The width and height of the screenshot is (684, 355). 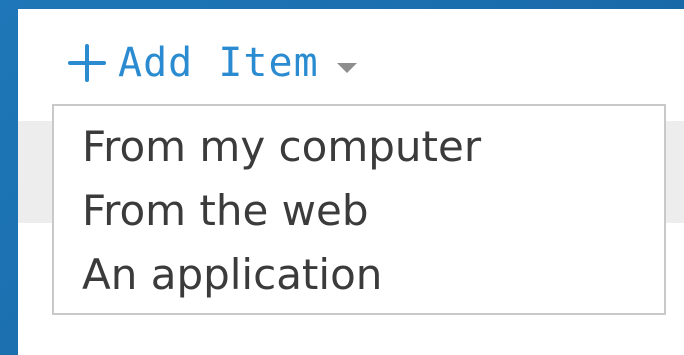 What do you see at coordinates (346, 68) in the screenshot?
I see `chevron-down-icon` at bounding box center [346, 68].